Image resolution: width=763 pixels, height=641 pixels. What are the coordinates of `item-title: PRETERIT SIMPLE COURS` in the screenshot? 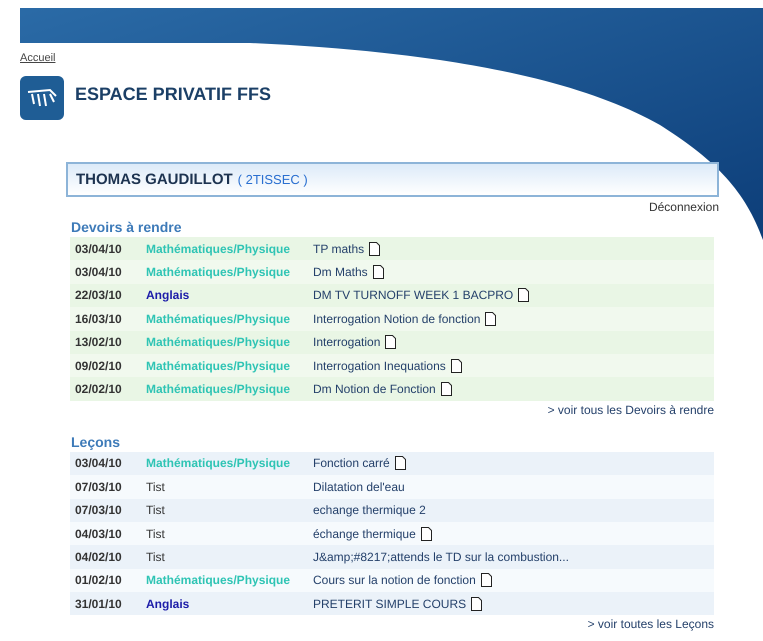 It's located at (389, 603).